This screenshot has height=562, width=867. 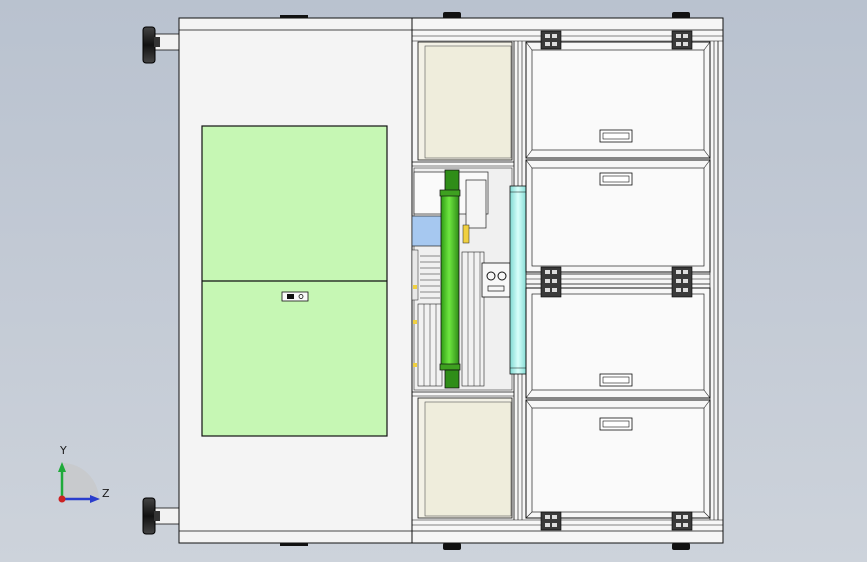 I want to click on left-feet, so click(x=161, y=280).